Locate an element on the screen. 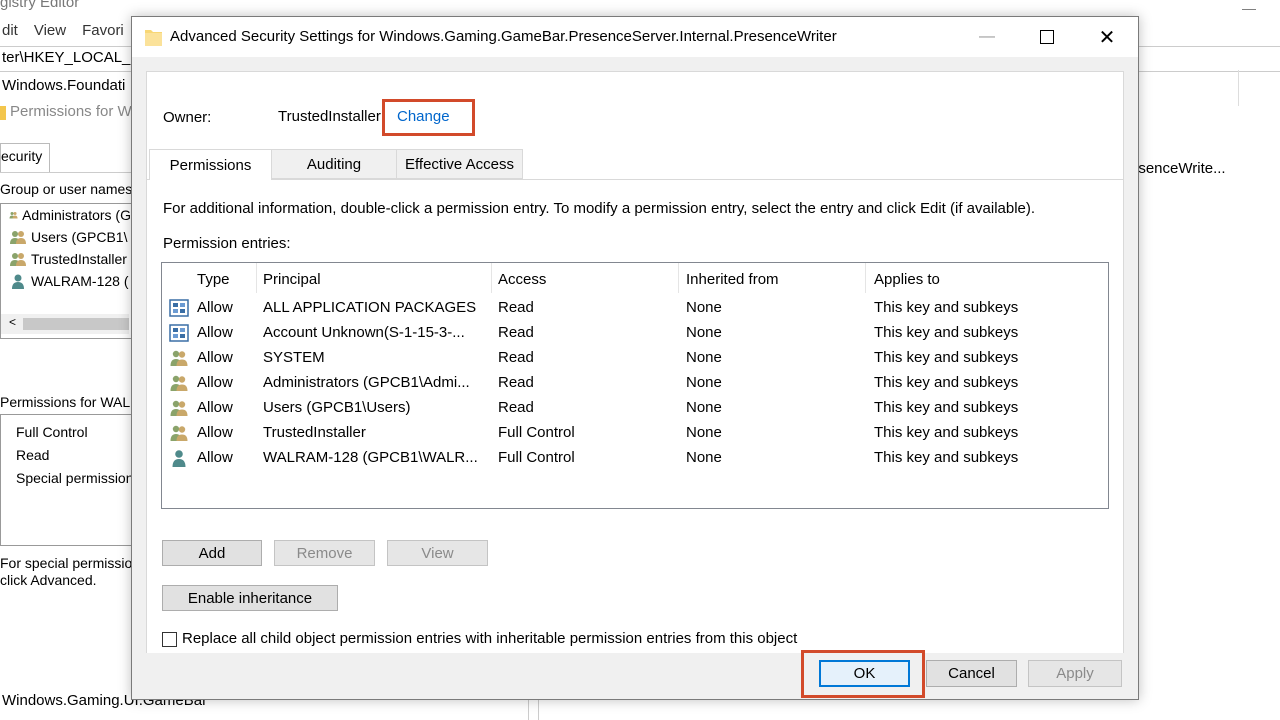 Image resolution: width=1280 pixels, height=720 pixels. tab-permissions: Permissions is located at coordinates (210, 164).